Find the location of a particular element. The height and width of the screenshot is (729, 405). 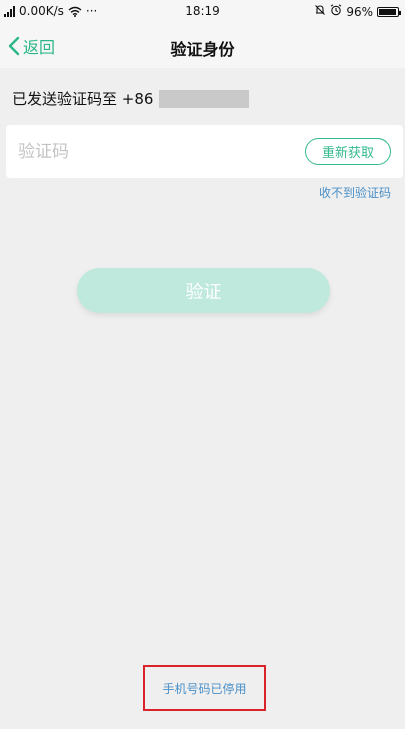

sent-info-text: 已发送验证码至 +86 is located at coordinates (83, 99).